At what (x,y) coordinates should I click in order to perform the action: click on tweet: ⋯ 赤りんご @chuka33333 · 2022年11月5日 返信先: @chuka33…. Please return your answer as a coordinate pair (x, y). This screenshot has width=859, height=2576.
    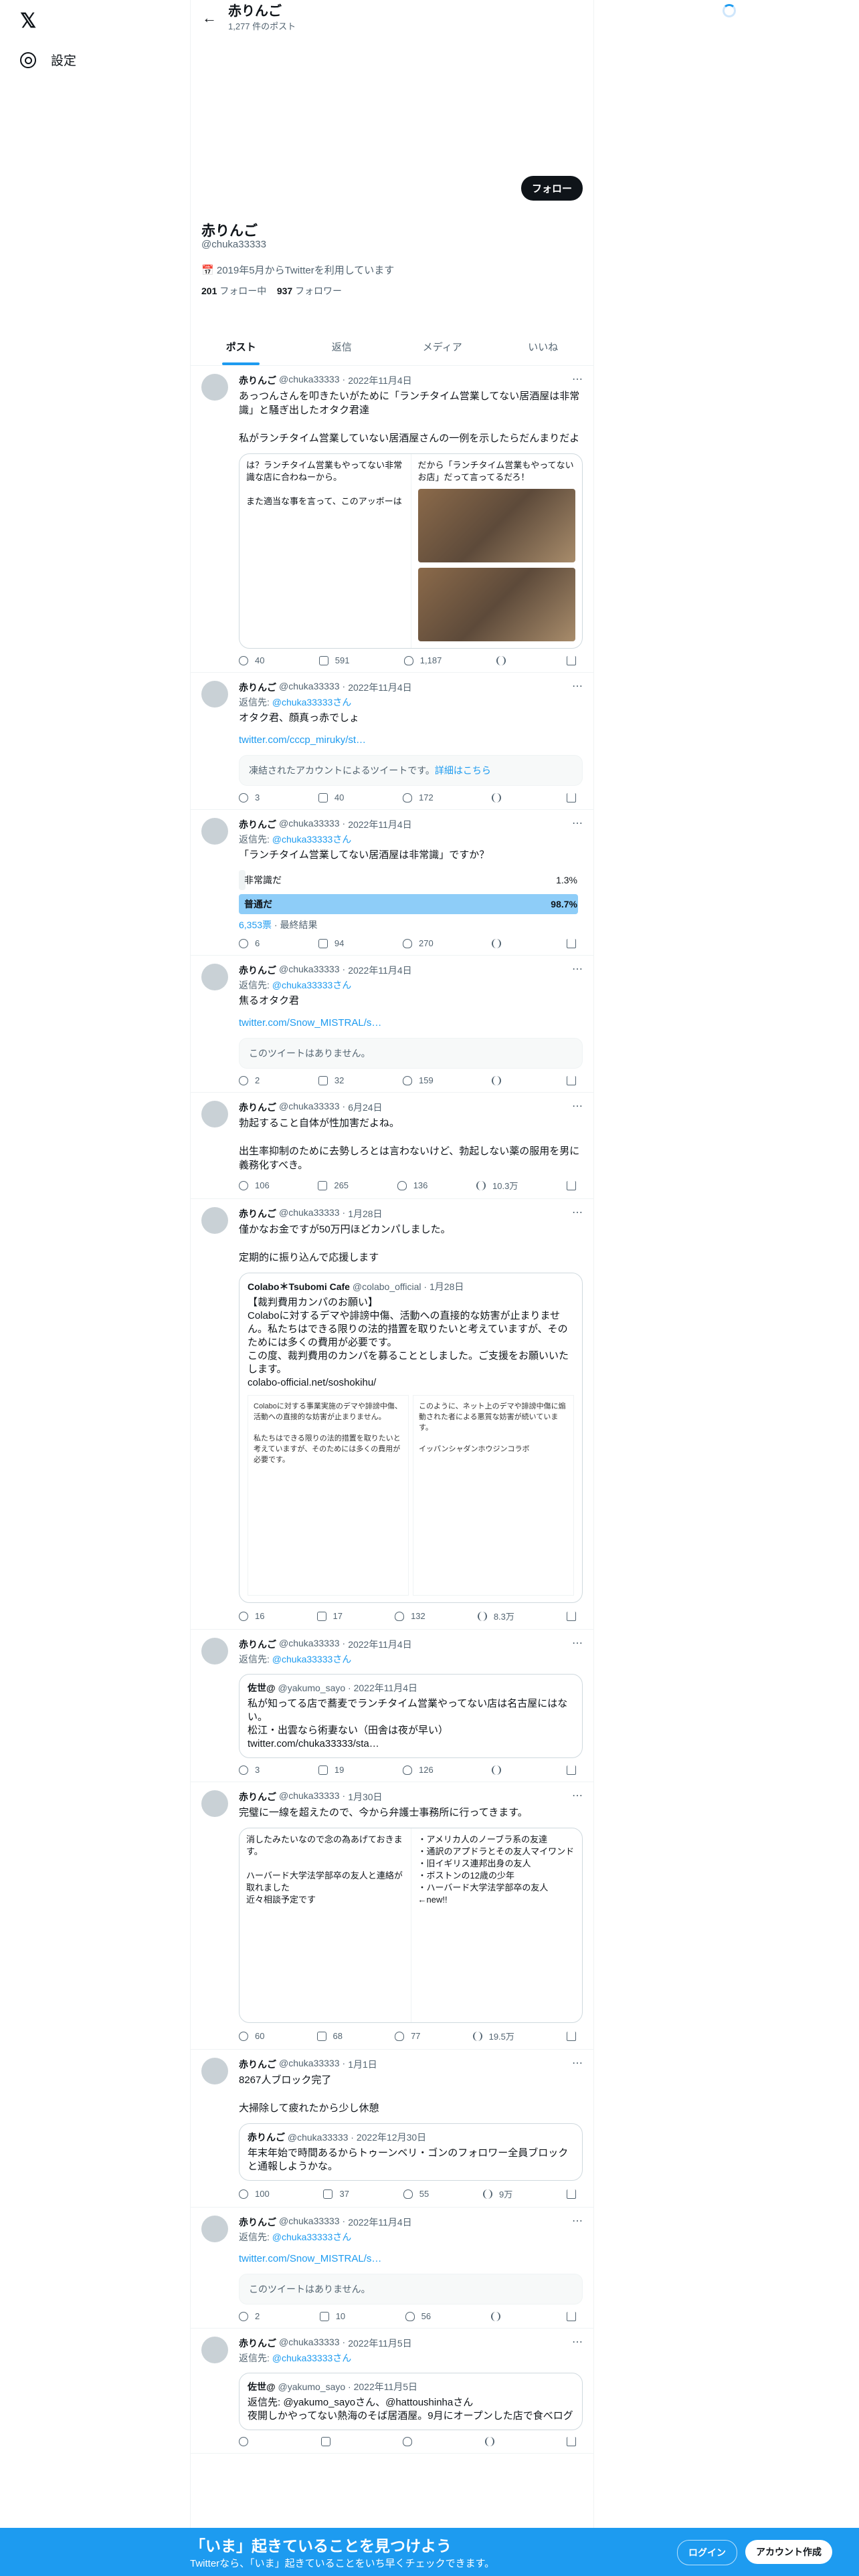
    Looking at the image, I should click on (392, 2391).